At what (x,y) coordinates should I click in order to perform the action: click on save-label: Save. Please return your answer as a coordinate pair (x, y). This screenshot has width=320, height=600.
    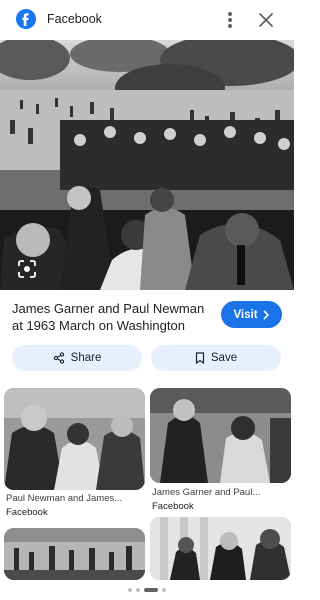
    Looking at the image, I should click on (224, 358).